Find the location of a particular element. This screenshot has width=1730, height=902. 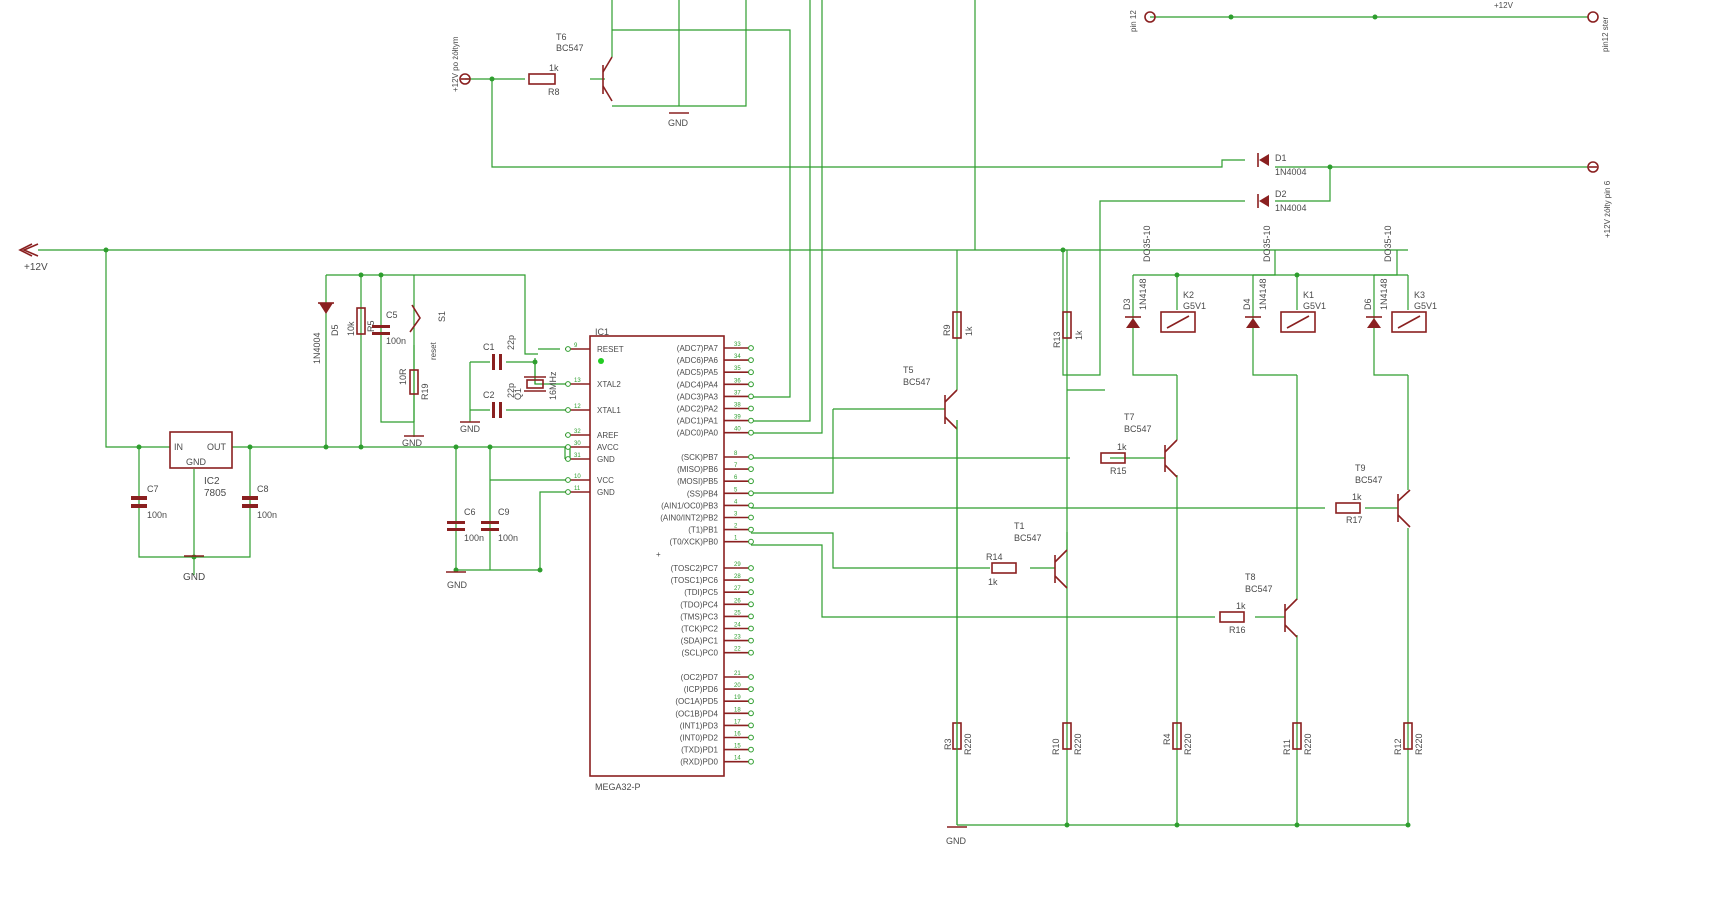

resistor-r15: 1k R15 is located at coordinates (1113, 459).